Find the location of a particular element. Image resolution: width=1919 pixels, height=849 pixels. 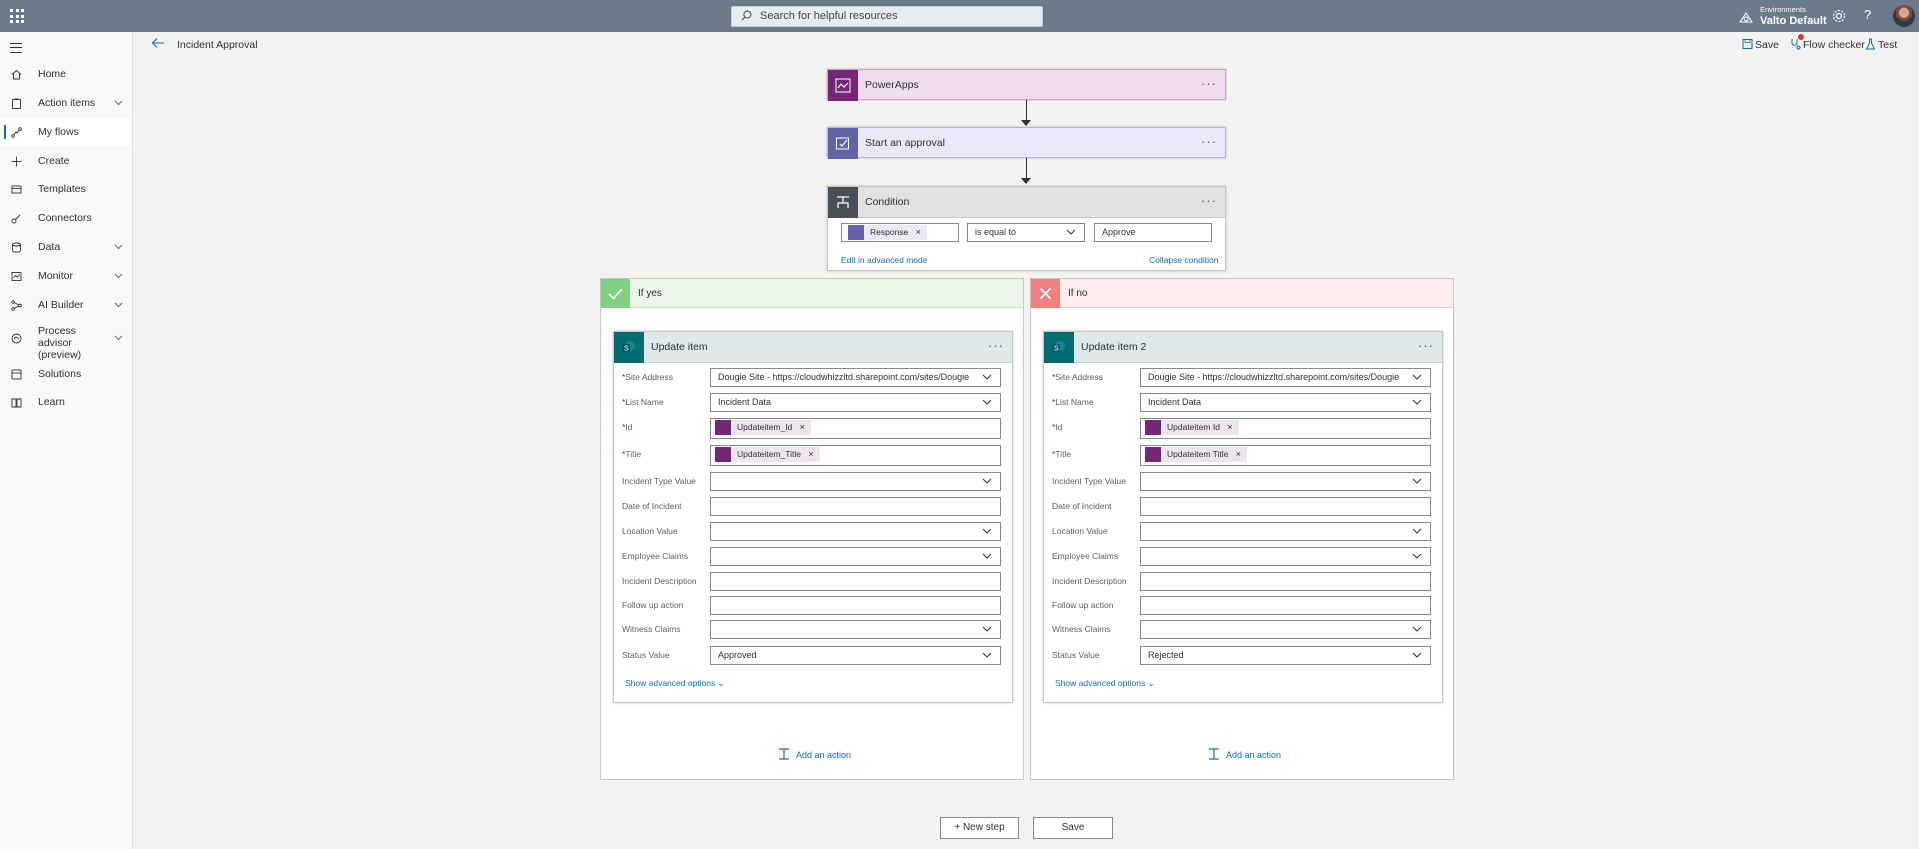

test-command-label: Test is located at coordinates (1888, 45).